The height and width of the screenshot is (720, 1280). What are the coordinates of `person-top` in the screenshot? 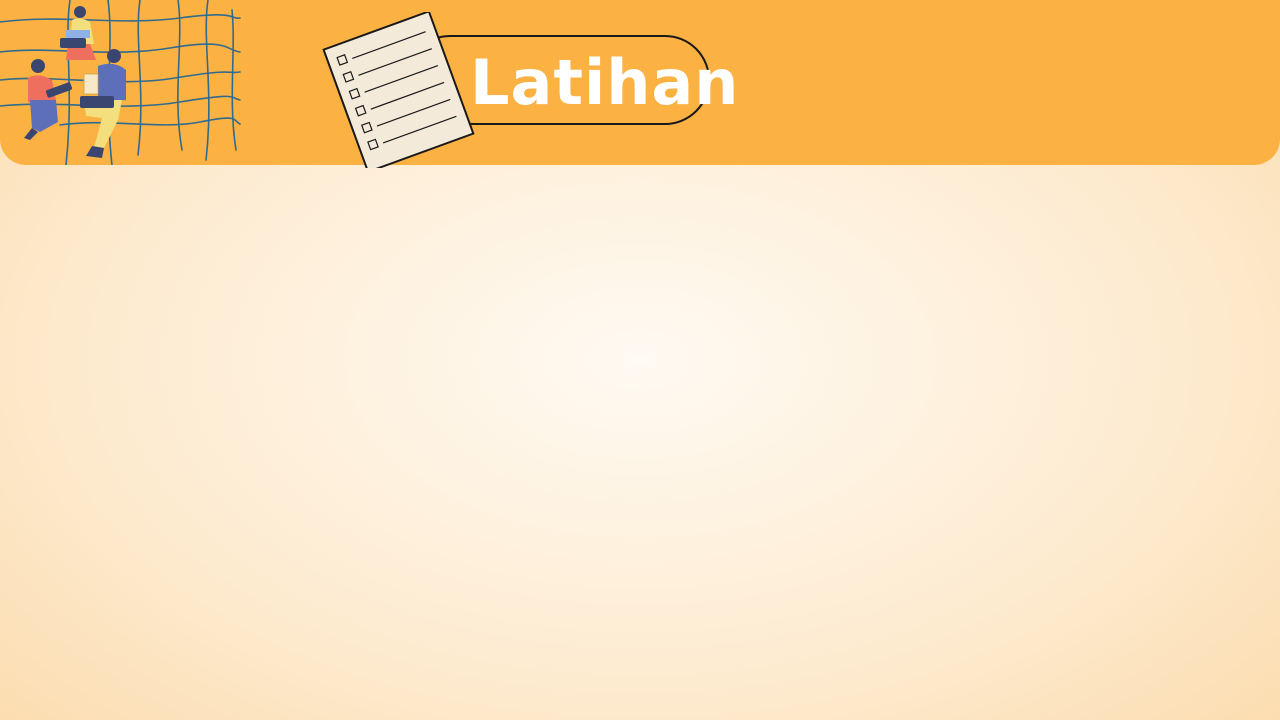 It's located at (78, 33).